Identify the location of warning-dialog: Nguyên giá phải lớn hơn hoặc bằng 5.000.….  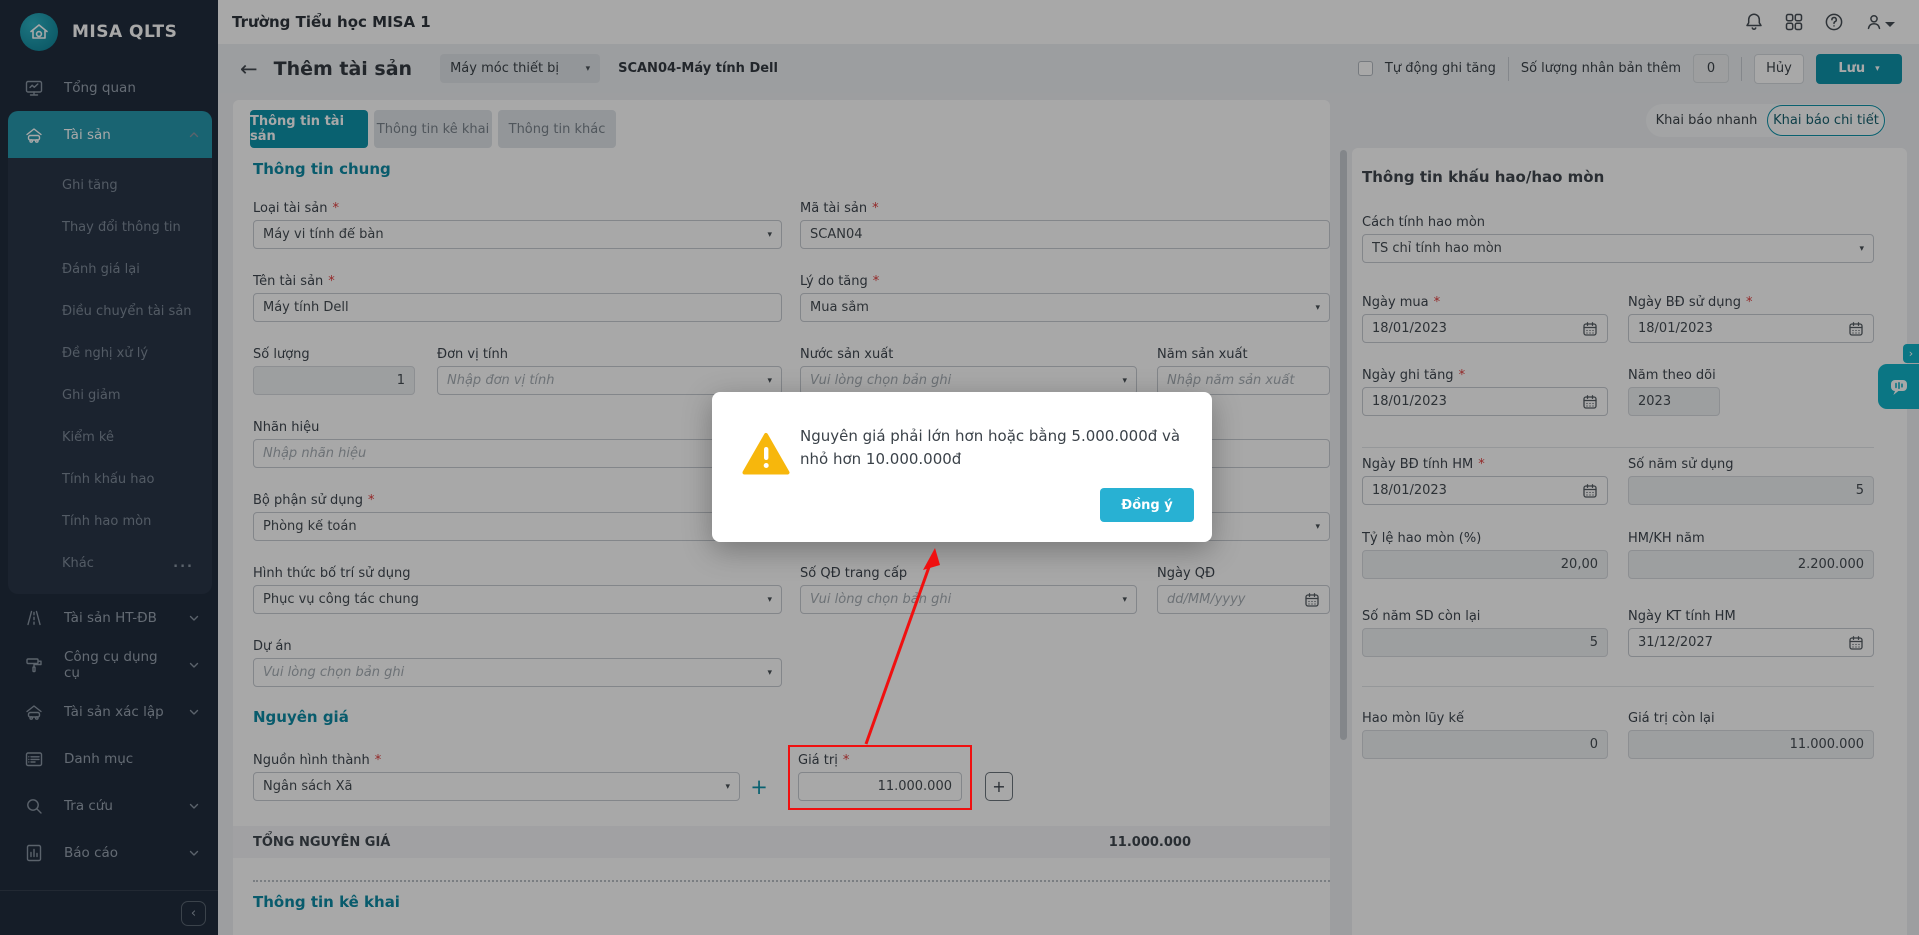
(962, 467).